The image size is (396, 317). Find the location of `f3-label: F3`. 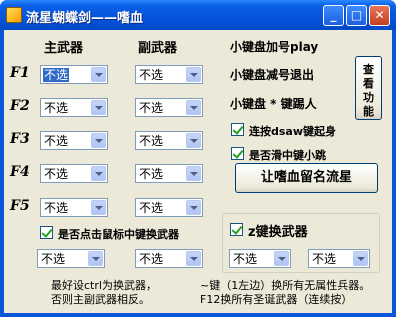

f3-label: F3 is located at coordinates (20, 139).